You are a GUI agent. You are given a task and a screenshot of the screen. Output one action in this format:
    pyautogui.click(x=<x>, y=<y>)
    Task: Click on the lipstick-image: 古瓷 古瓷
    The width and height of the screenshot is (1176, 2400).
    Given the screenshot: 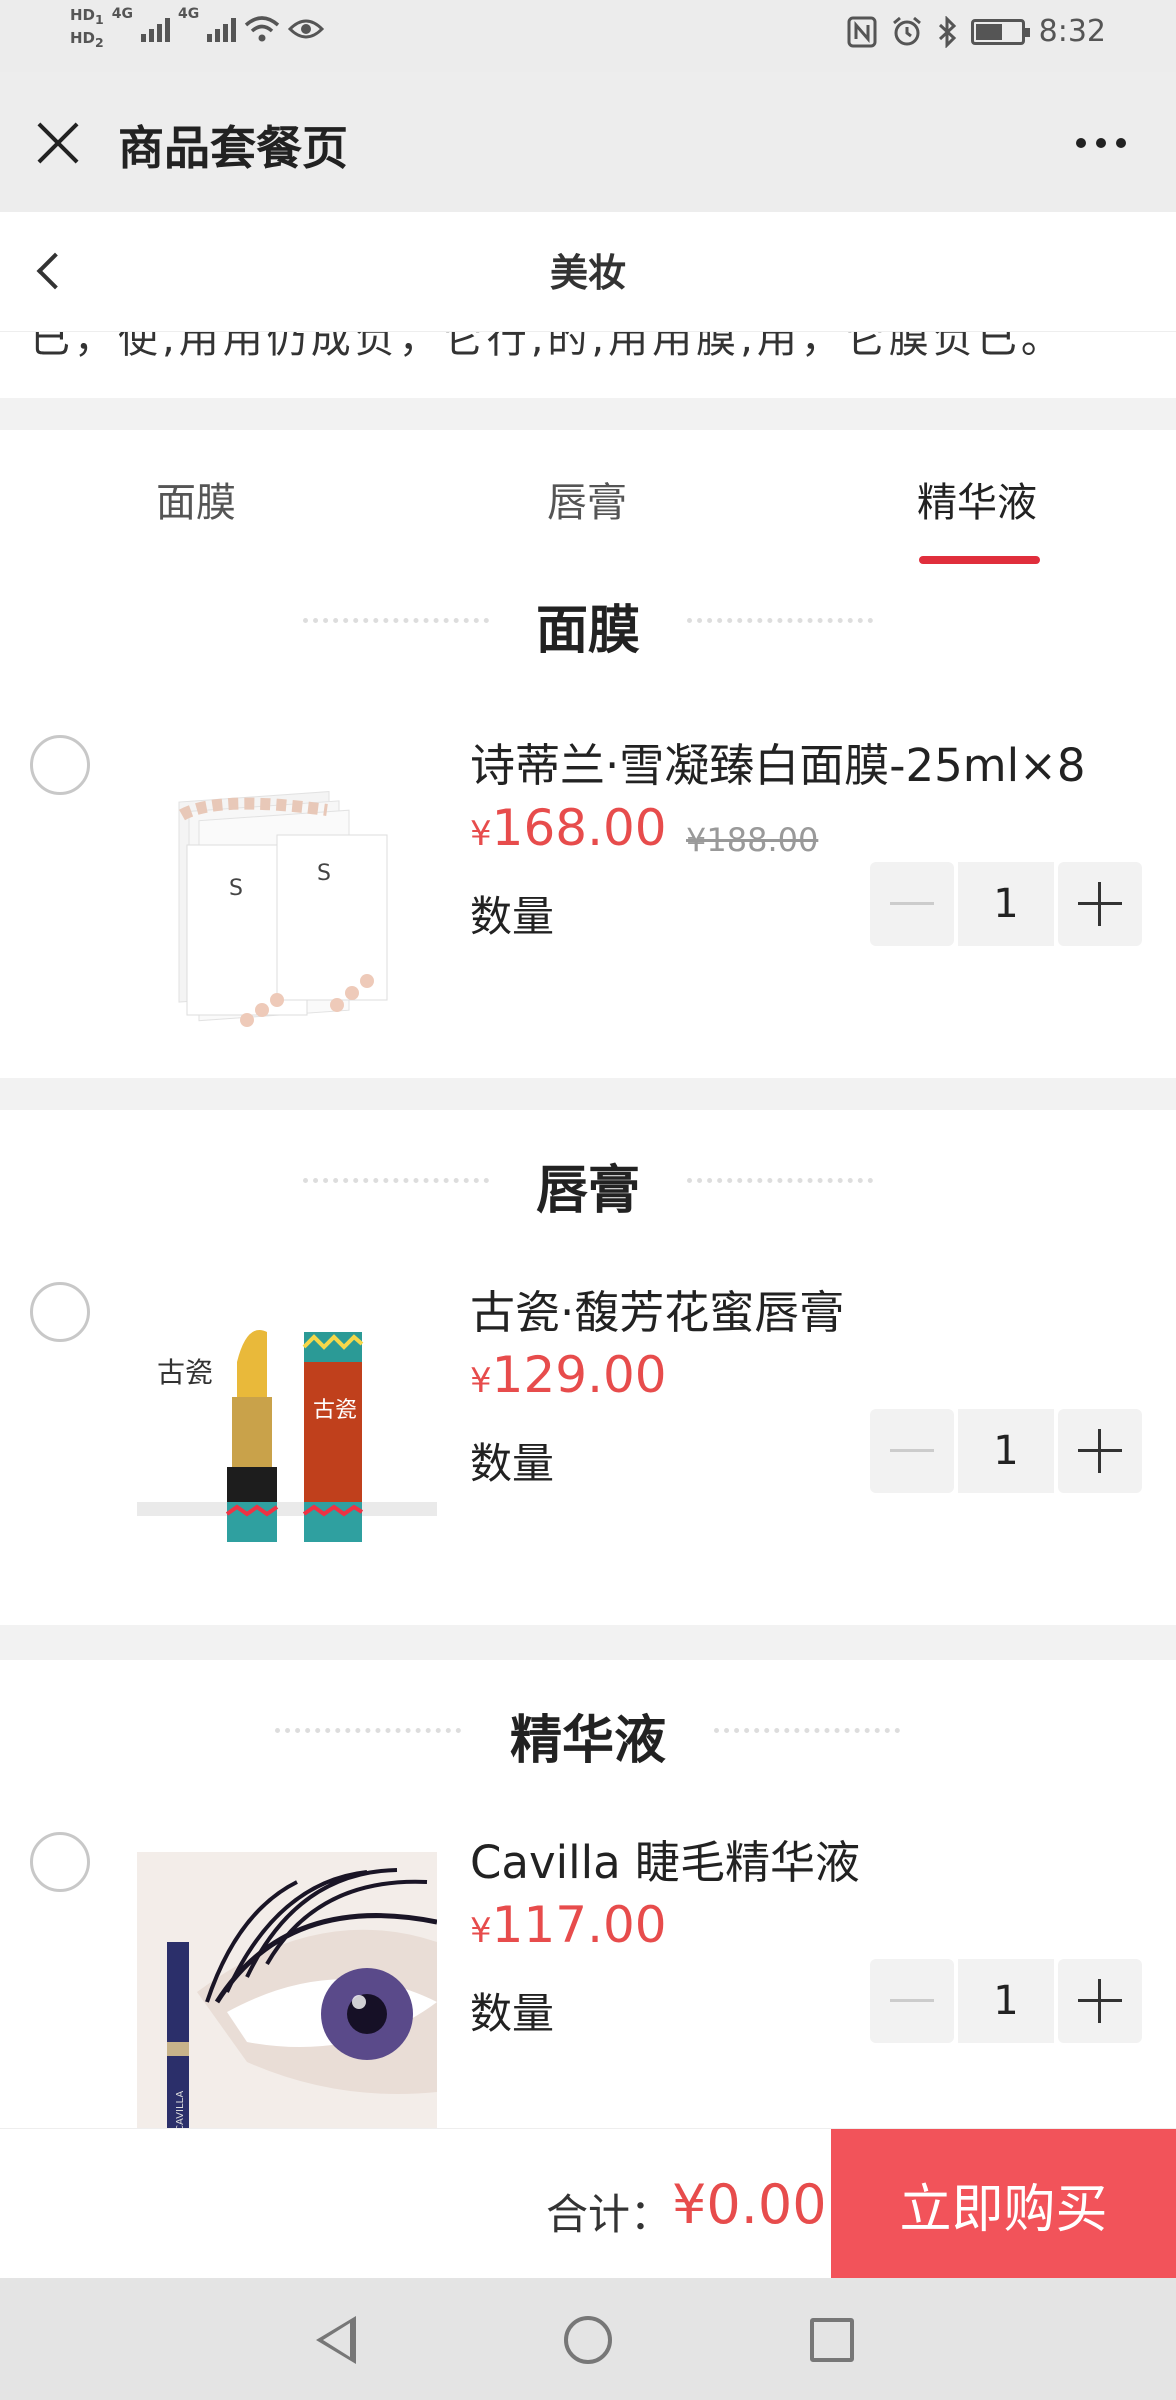 What is the action you would take?
    pyautogui.click(x=287, y=1452)
    